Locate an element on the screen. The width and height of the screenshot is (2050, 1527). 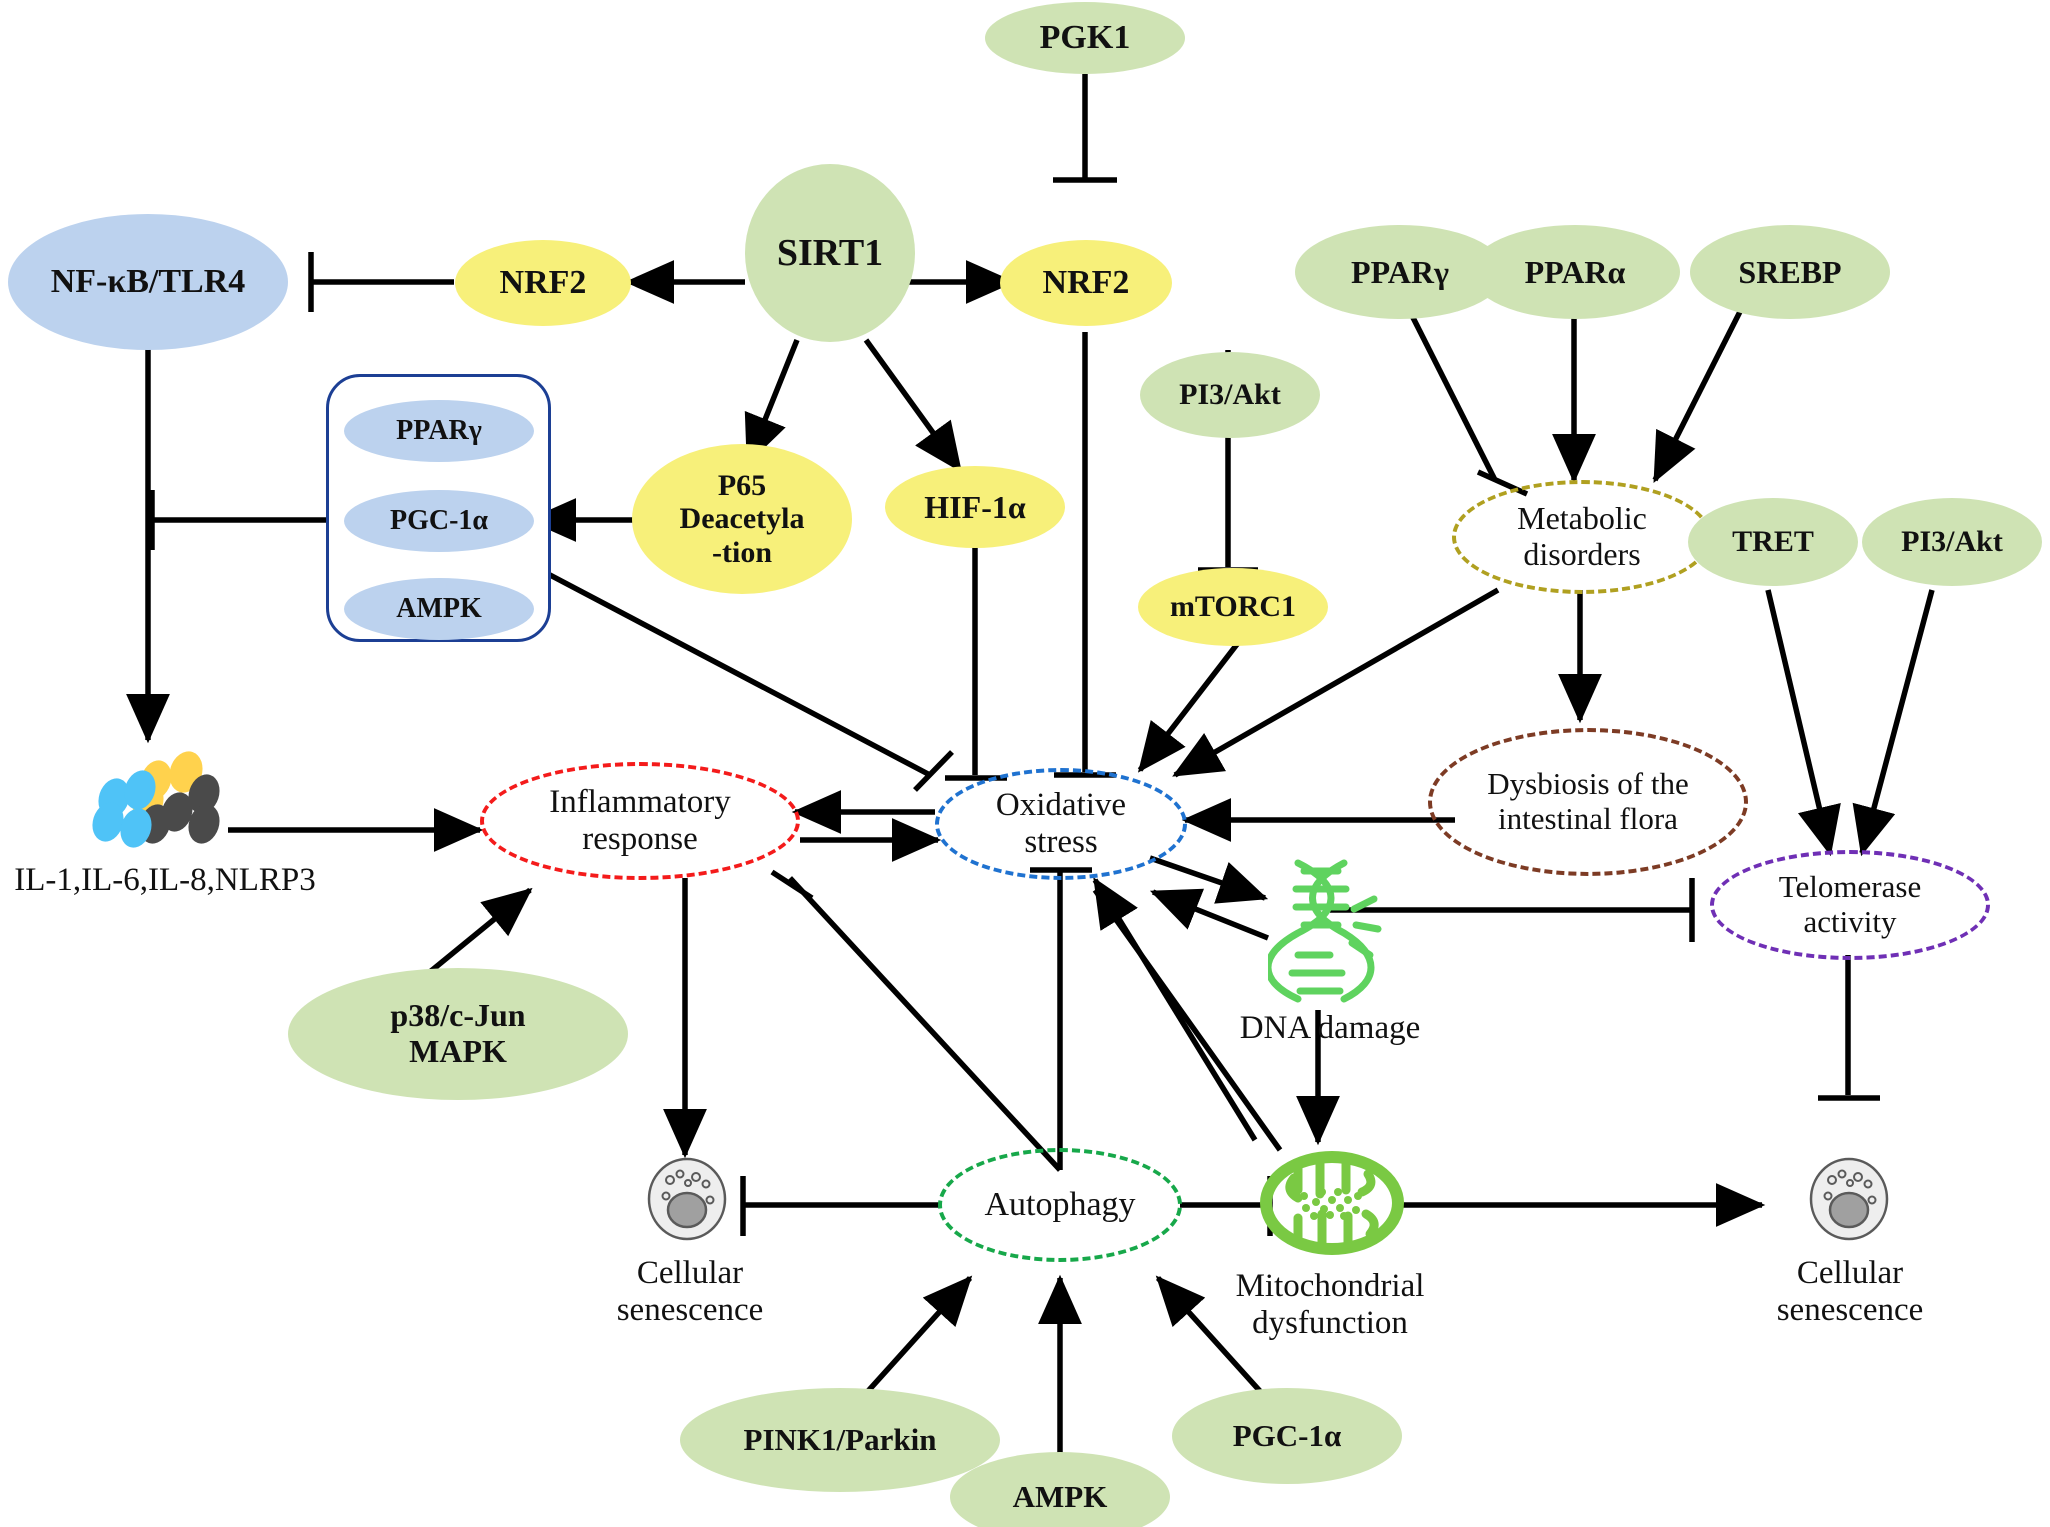
mito-line1: Mitochondrial is located at coordinates (1330, 1286).